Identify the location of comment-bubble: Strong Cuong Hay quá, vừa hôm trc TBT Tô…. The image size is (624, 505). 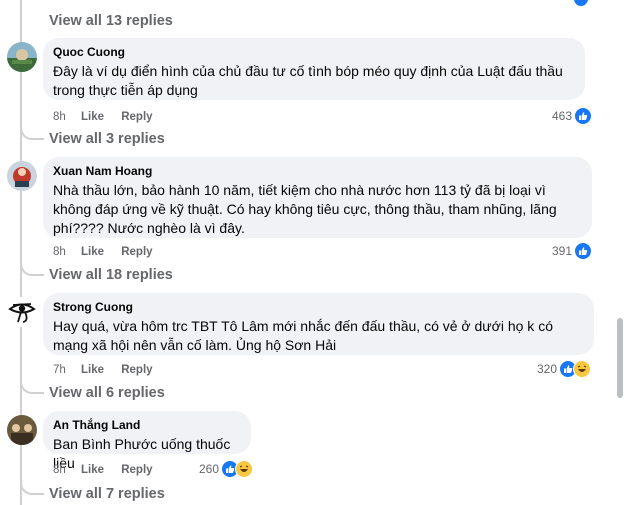
(318, 324).